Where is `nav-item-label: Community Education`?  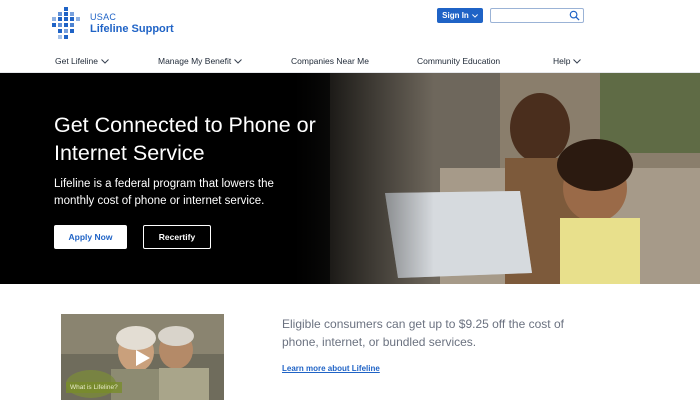
nav-item-label: Community Education is located at coordinates (459, 61).